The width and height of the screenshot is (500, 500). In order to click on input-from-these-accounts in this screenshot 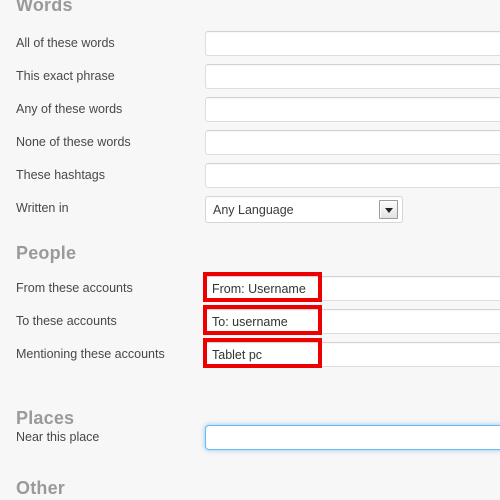, I will do `click(352, 288)`.